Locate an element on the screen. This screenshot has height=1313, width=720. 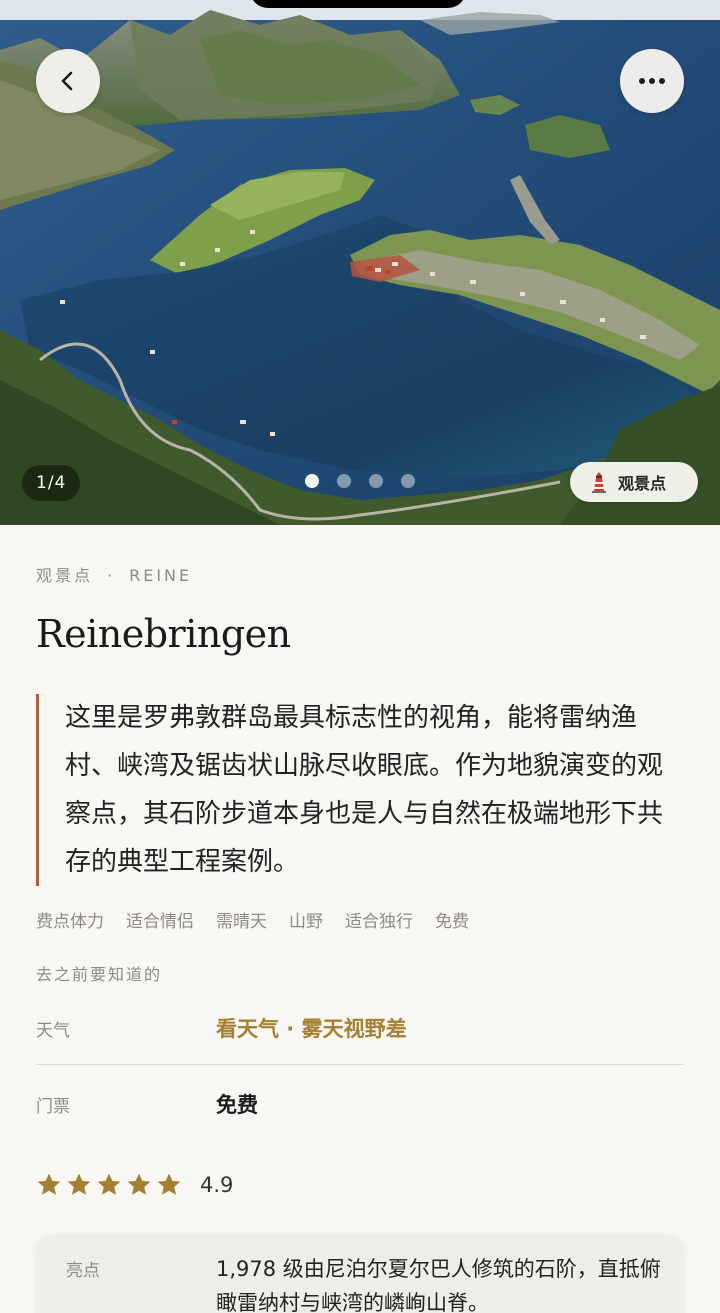
rating: 4.9 is located at coordinates (134, 1185).